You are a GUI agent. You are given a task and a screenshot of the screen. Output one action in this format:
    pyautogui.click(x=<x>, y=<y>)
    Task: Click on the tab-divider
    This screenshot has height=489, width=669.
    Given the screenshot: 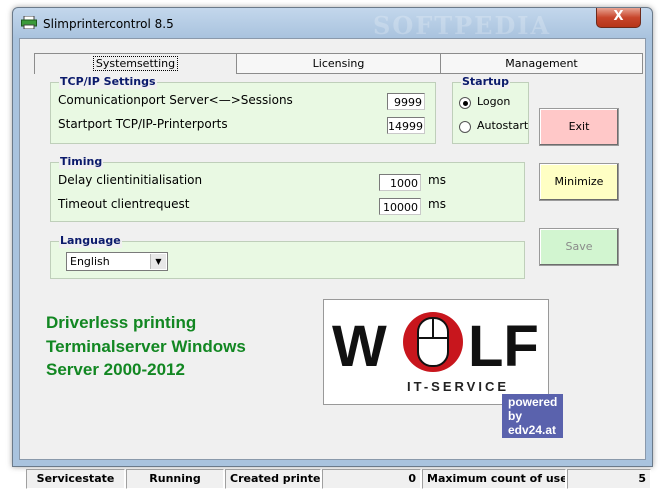 What is the action you would take?
    pyautogui.click(x=439, y=73)
    